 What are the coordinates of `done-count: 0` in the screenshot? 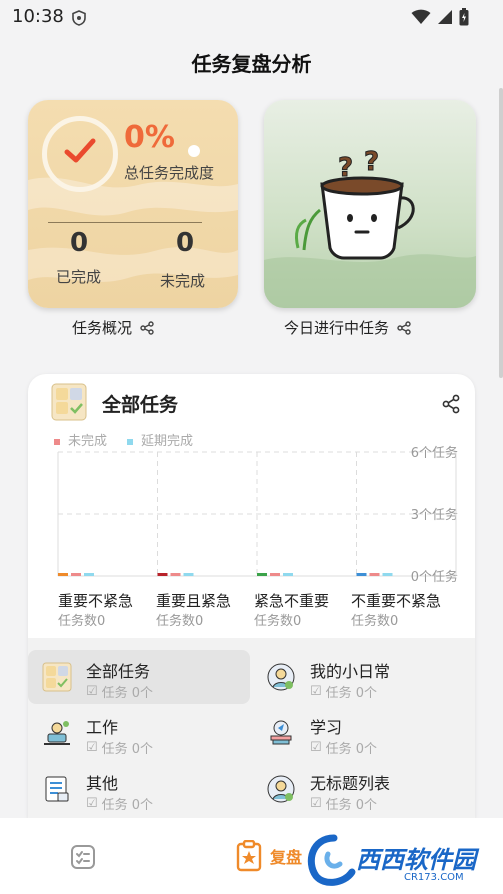 It's located at (79, 243).